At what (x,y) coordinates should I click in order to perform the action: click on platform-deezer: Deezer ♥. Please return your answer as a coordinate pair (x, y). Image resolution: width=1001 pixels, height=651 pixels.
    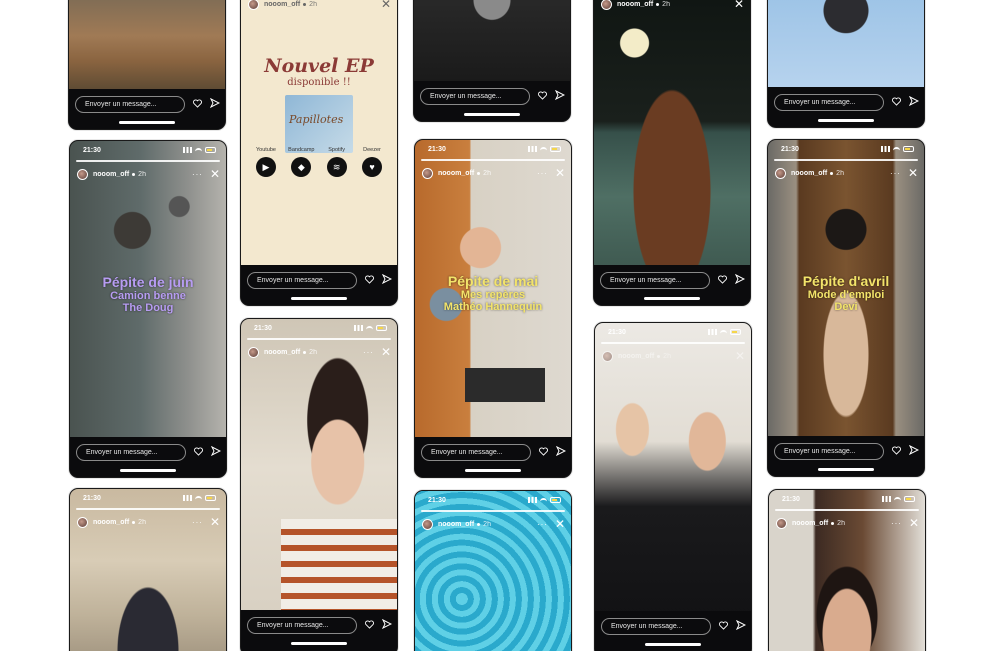
    Looking at the image, I should click on (372, 162).